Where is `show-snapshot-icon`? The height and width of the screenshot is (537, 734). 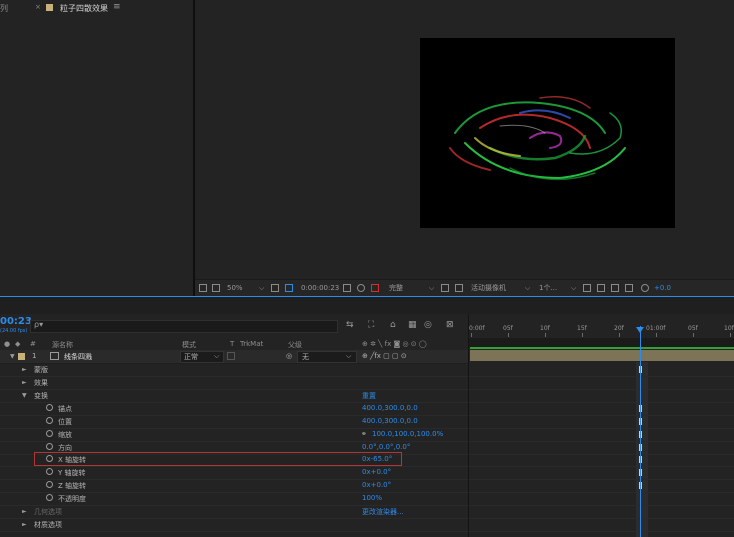
show-snapshot-icon is located at coordinates (361, 288).